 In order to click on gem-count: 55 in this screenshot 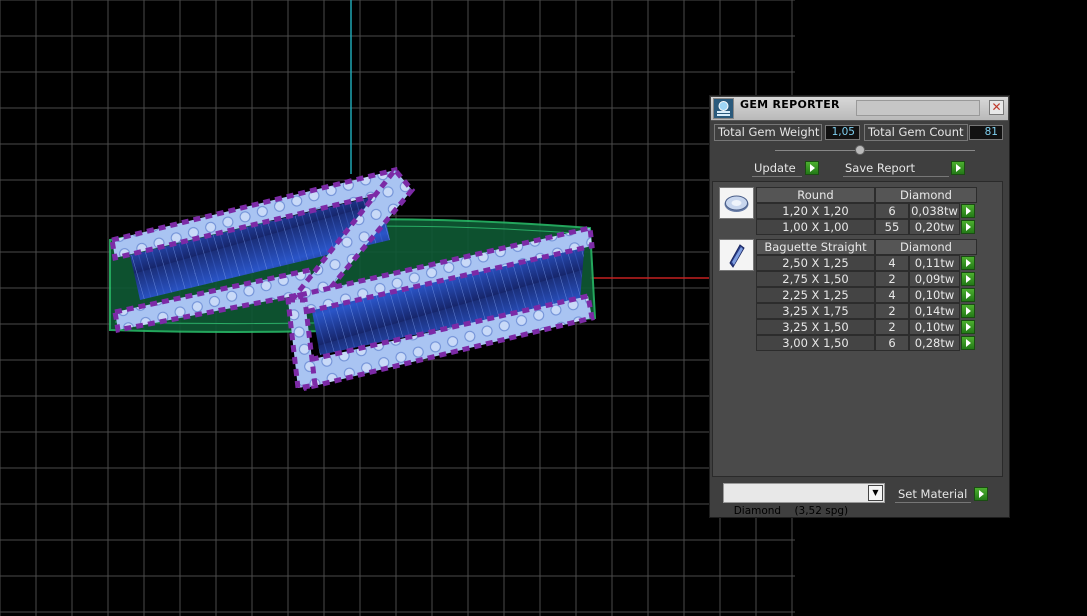, I will do `click(892, 227)`.